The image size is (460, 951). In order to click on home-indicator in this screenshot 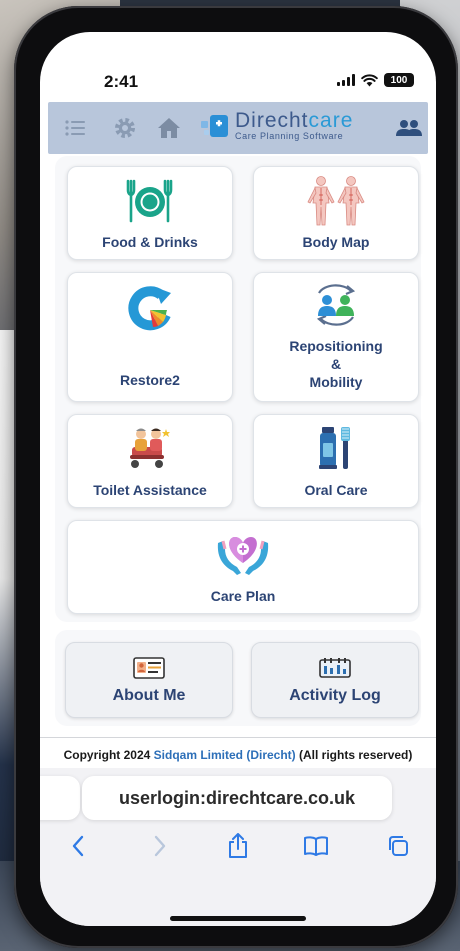, I will do `click(238, 918)`.